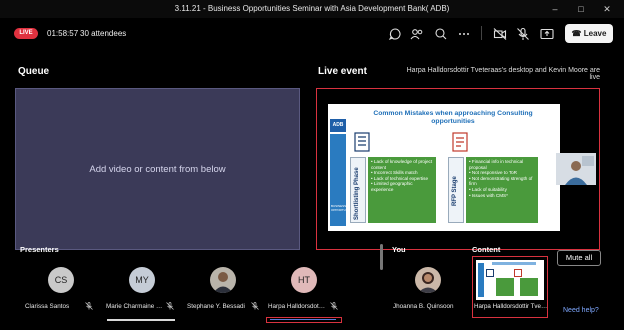 This screenshot has width=624, height=330. I want to click on speaker-person-image, so click(576, 169).